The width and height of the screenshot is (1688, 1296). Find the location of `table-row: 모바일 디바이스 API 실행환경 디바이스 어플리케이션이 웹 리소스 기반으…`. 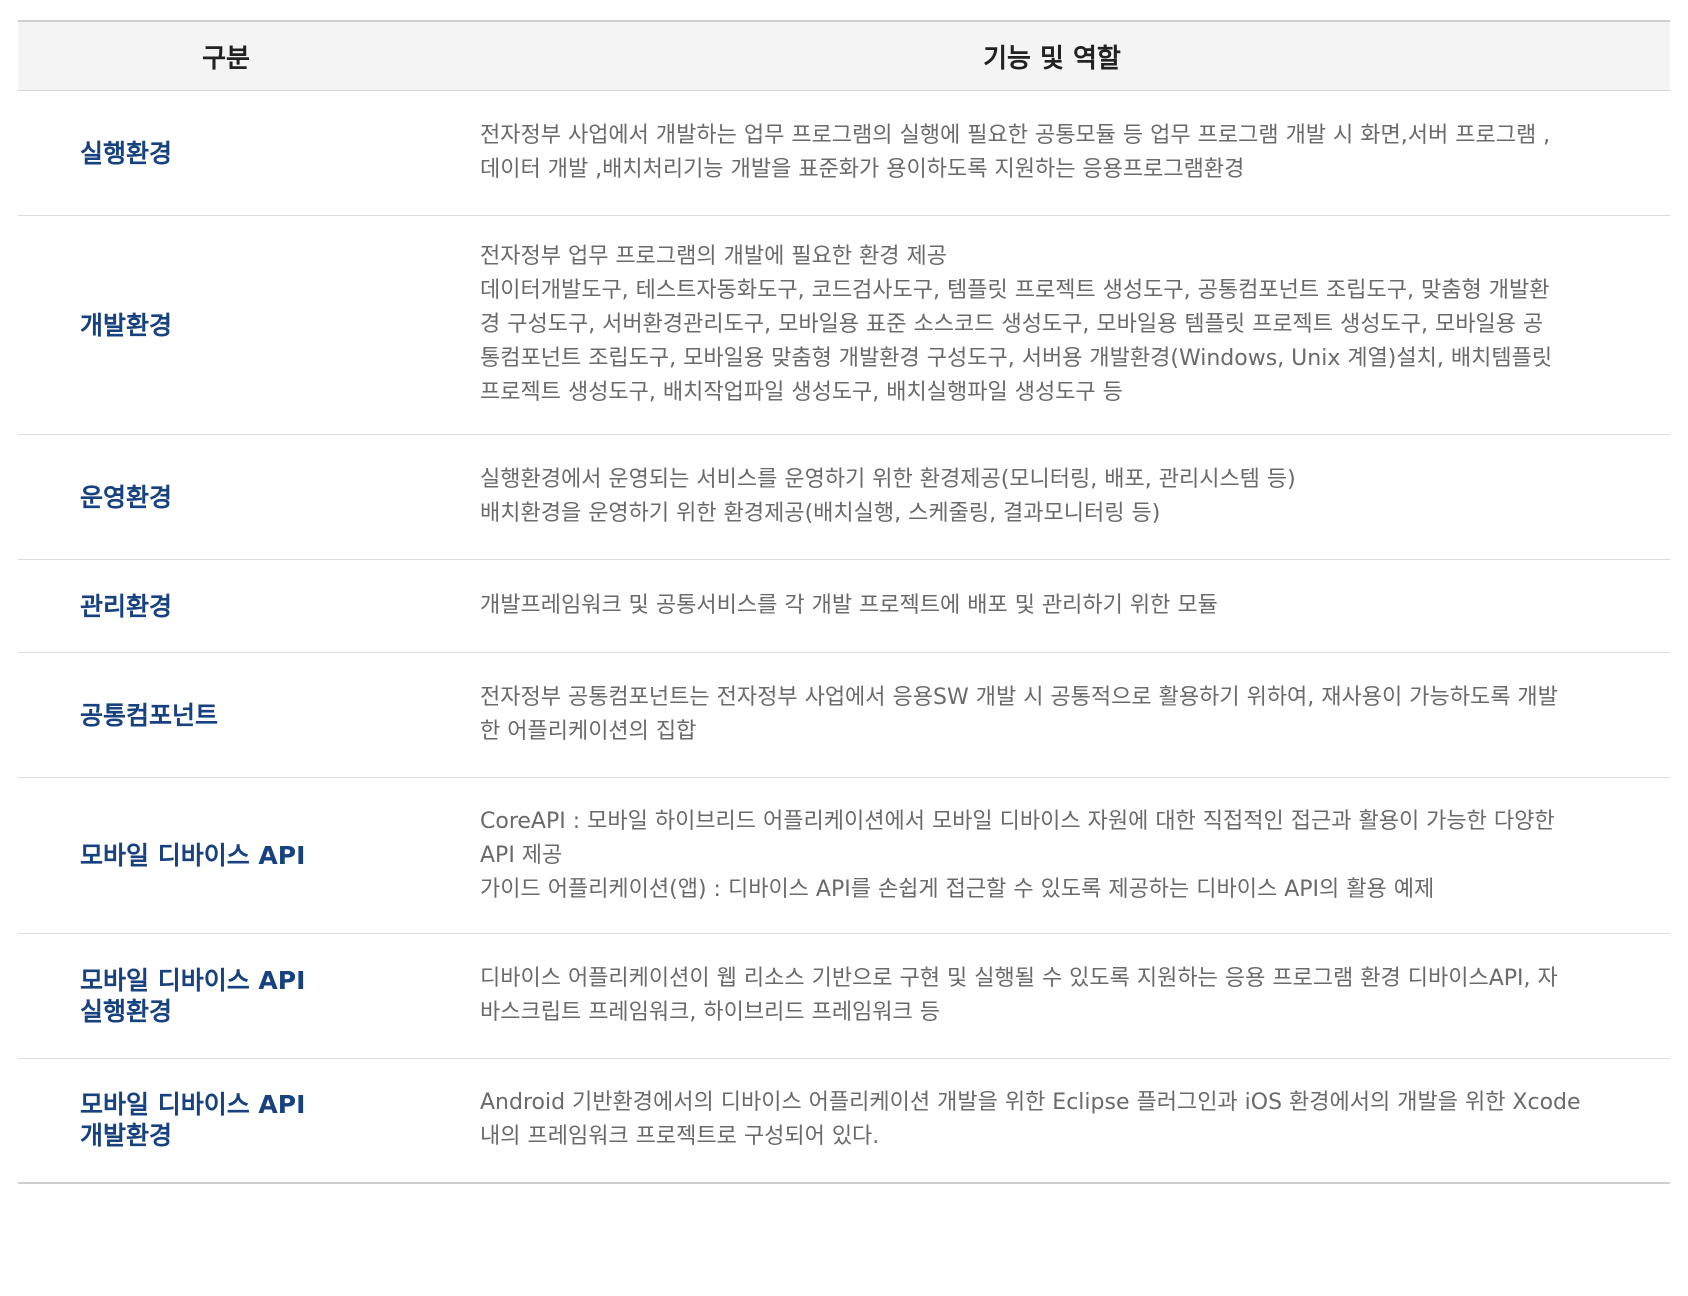

table-row: 모바일 디바이스 API 실행환경 디바이스 어플리케이션이 웹 리소스 기반으… is located at coordinates (844, 996).